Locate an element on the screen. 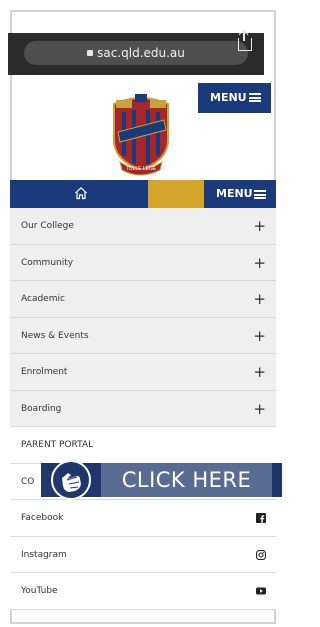  gold-accent-segment is located at coordinates (176, 194).